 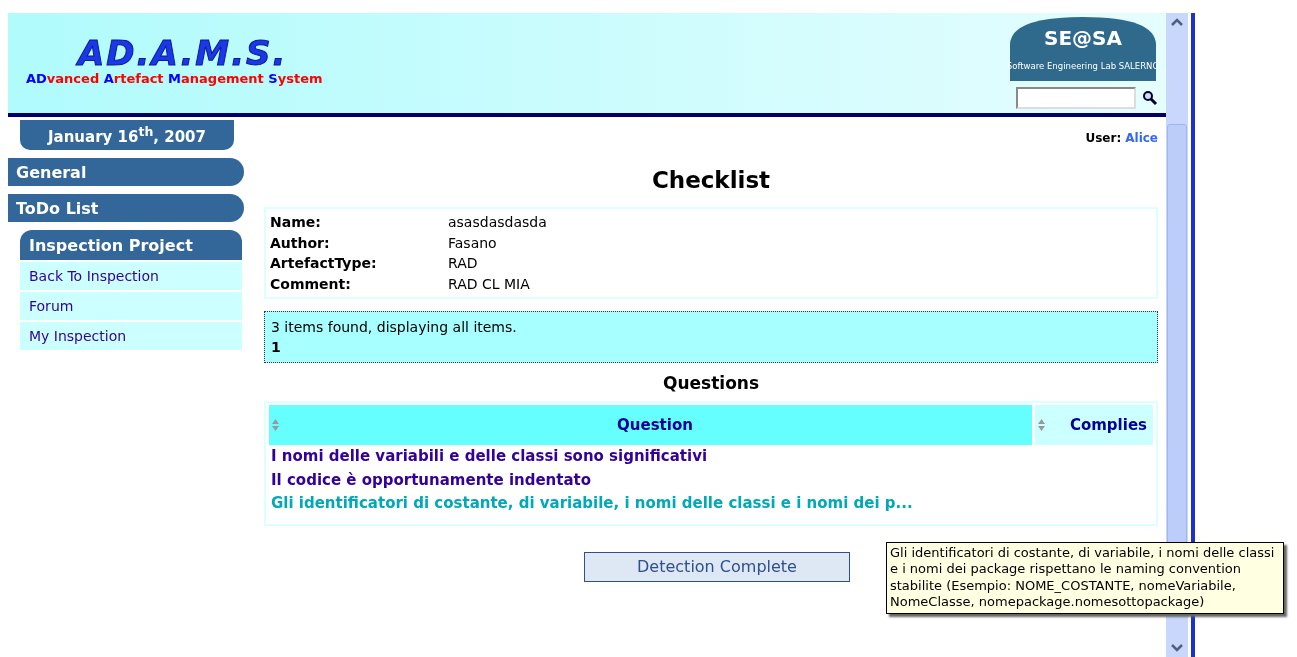 What do you see at coordinates (717, 566) in the screenshot?
I see `detection-complete-button: Detection Complete` at bounding box center [717, 566].